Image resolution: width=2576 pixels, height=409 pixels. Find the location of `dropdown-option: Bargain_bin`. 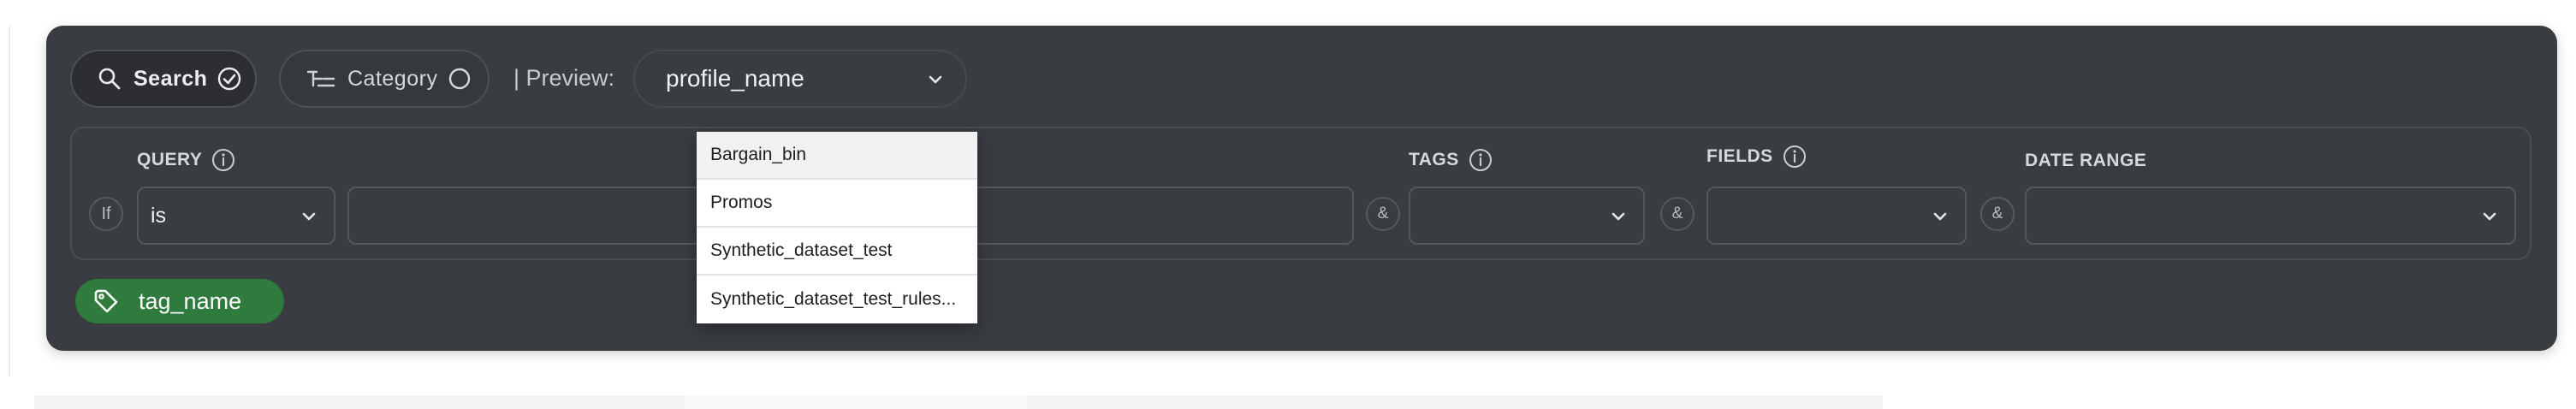

dropdown-option: Bargain_bin is located at coordinates (837, 156).